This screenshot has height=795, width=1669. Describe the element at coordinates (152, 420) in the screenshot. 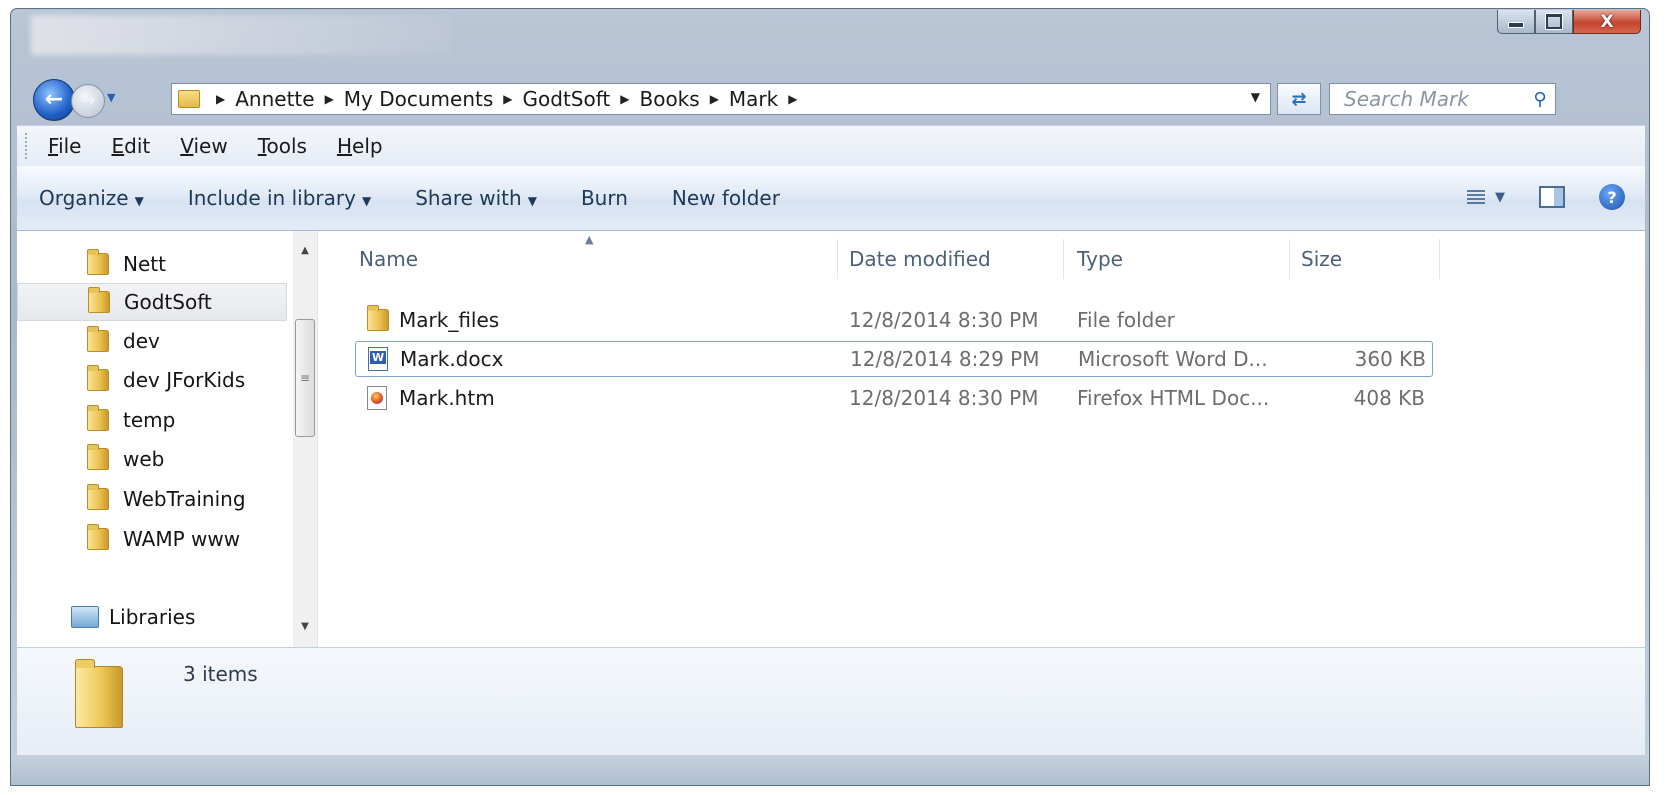

I see `sidebar-item-temp: temp` at that location.